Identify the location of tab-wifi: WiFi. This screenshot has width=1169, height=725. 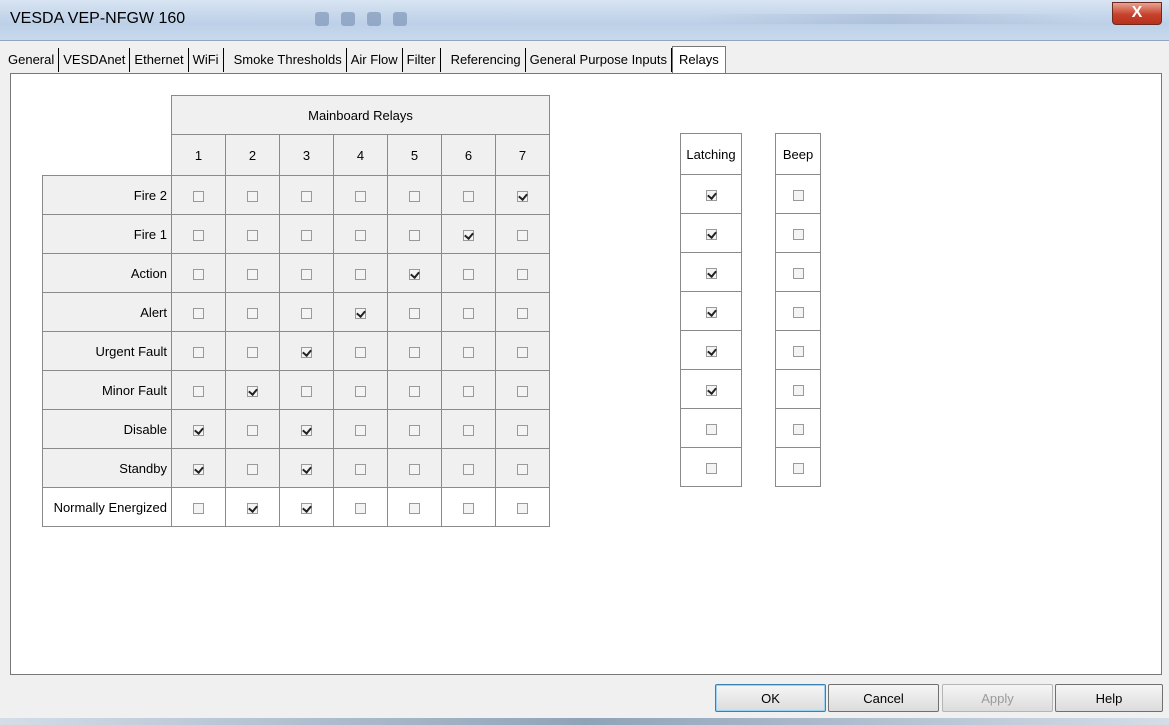
(206, 60).